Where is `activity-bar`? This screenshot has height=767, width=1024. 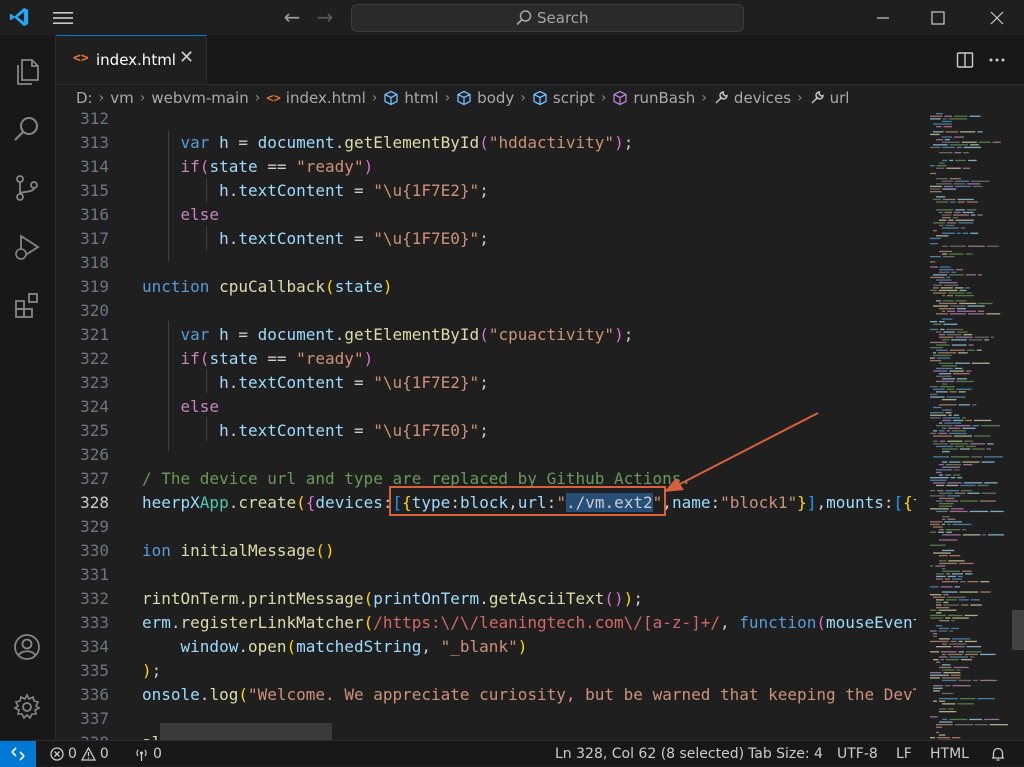
activity-bar is located at coordinates (28, 387).